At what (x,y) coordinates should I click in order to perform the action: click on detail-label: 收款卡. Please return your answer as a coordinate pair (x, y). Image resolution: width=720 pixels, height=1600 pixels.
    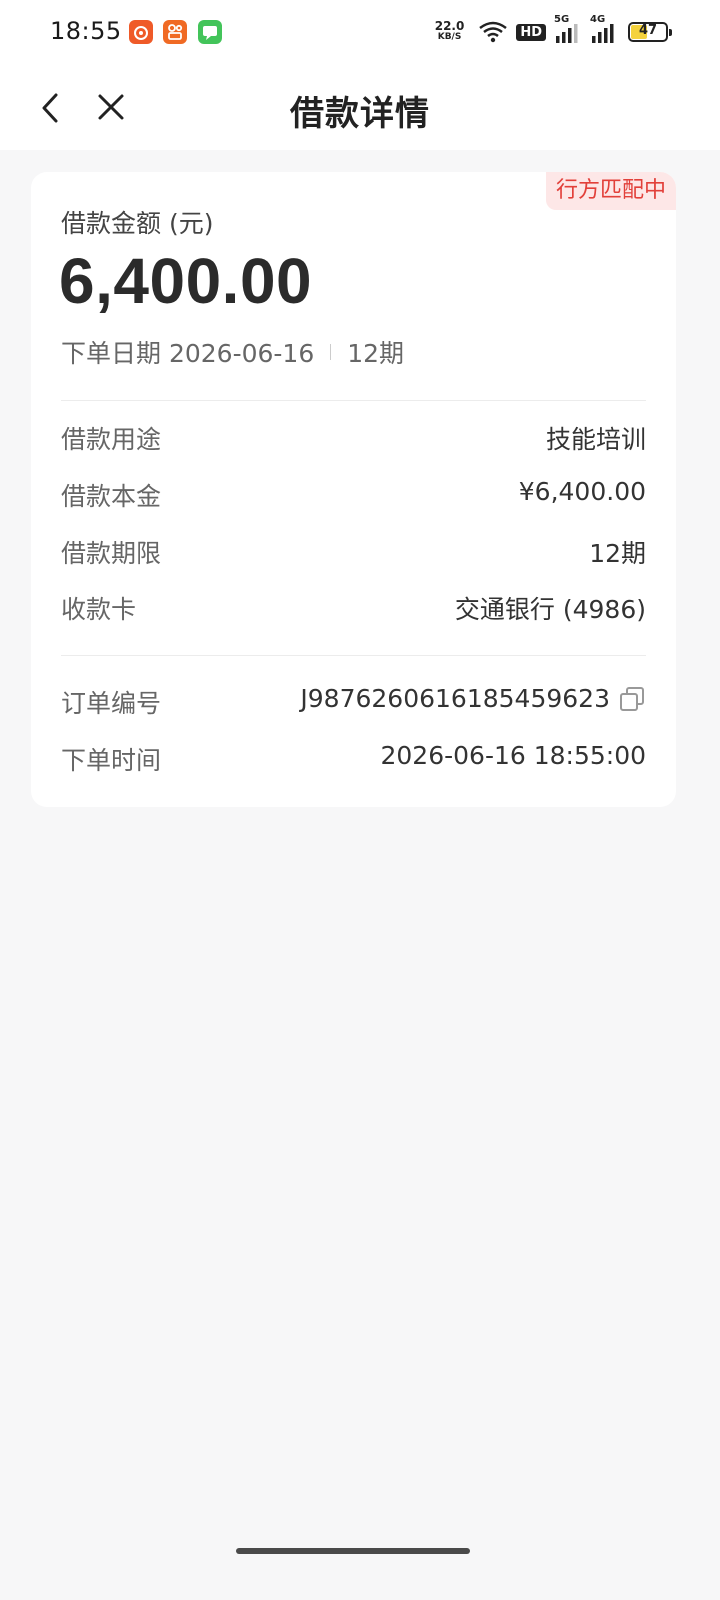
    Looking at the image, I should click on (99, 609).